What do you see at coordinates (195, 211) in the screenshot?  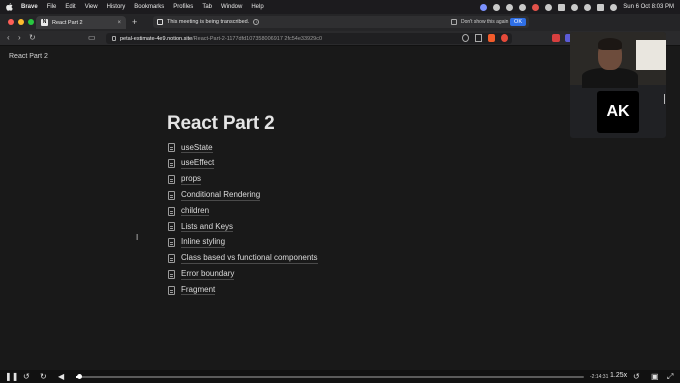 I see `subpage-label: children` at bounding box center [195, 211].